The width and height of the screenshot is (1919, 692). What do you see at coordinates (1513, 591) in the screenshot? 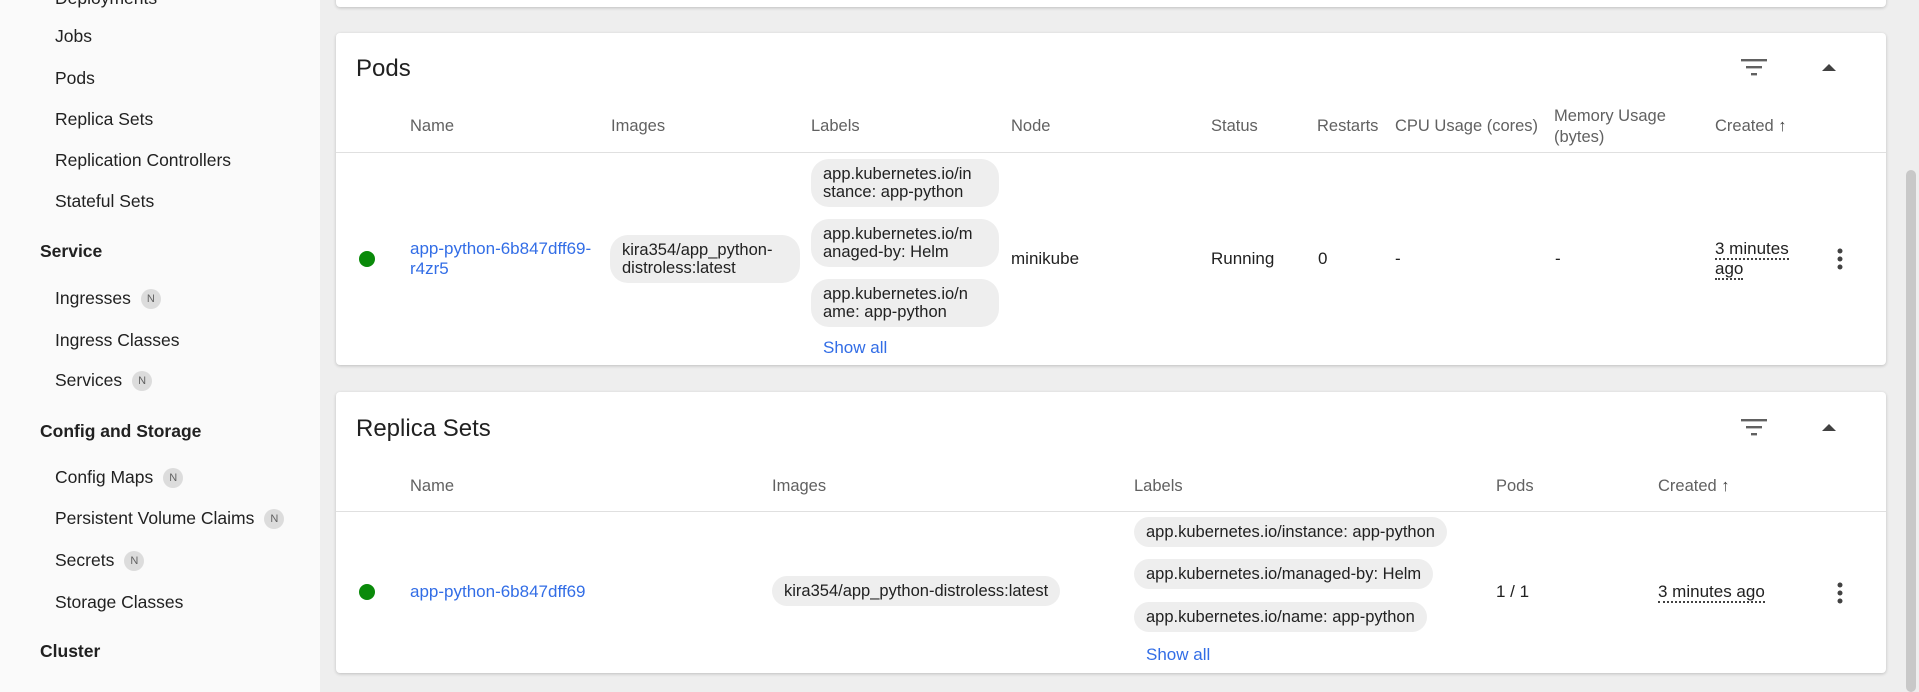
I see `replica-set-pods: 1 / 1` at bounding box center [1513, 591].